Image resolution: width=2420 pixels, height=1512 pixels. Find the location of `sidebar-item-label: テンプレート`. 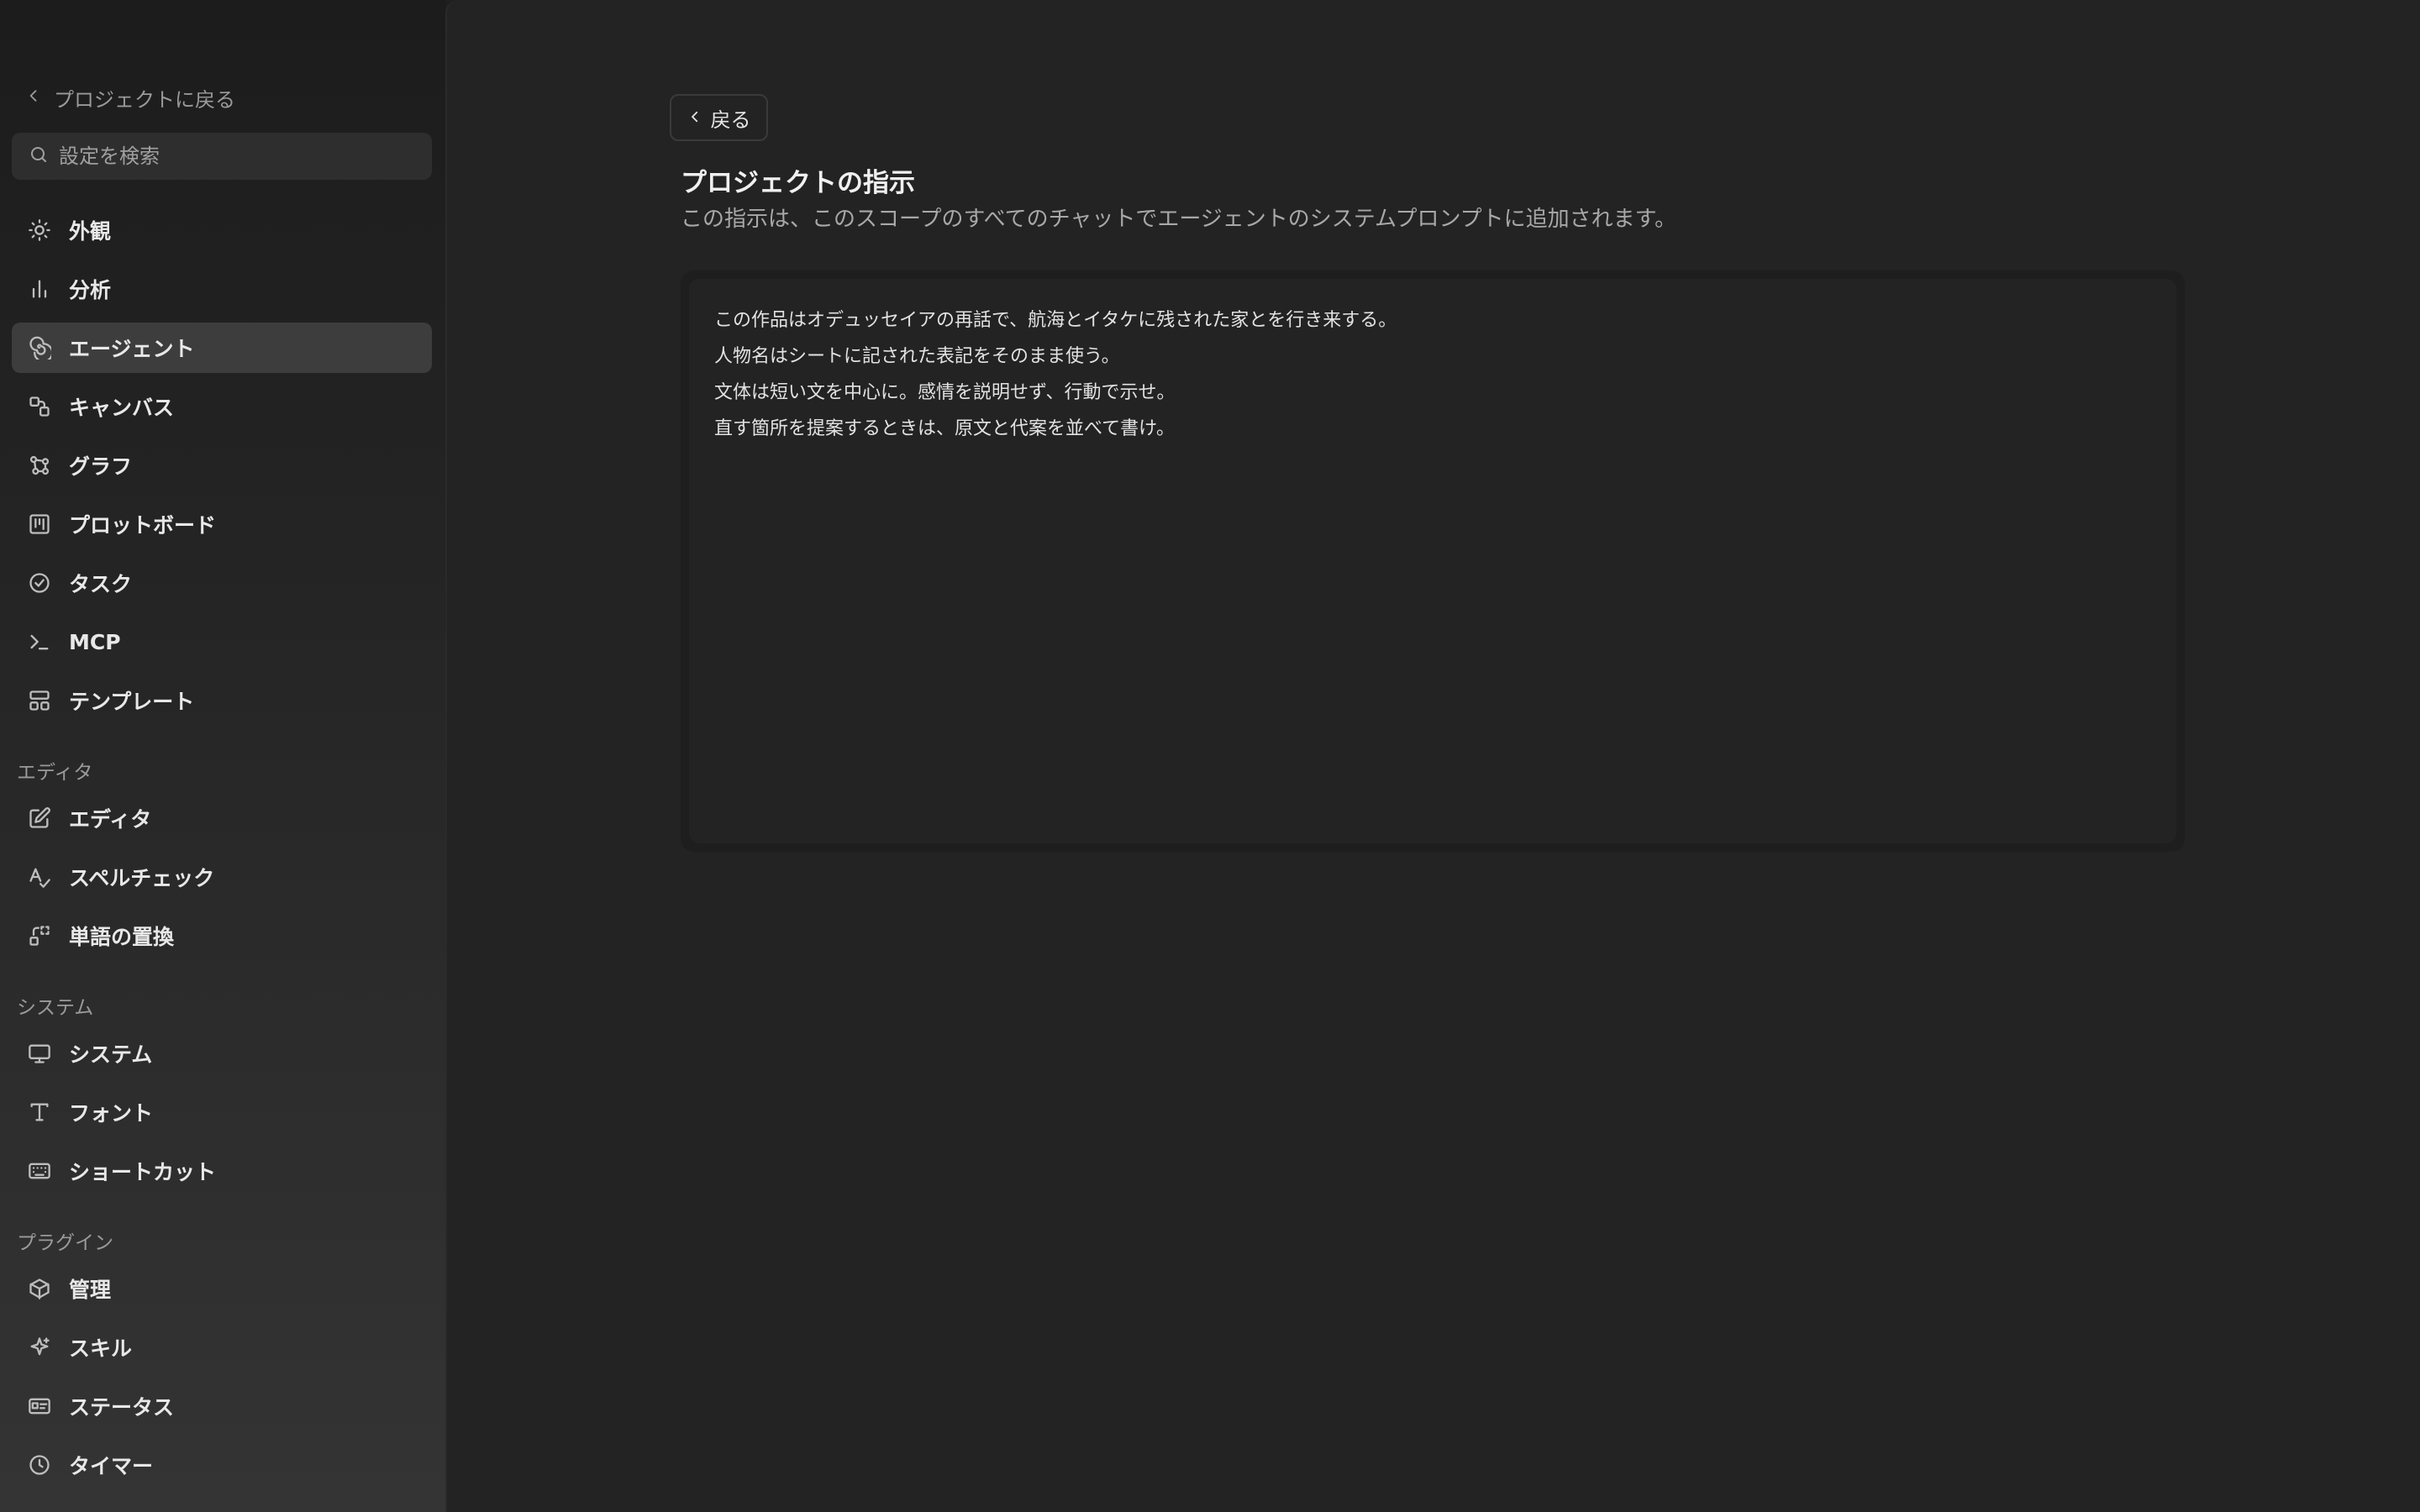

sidebar-item-label: テンプレート is located at coordinates (132, 702).